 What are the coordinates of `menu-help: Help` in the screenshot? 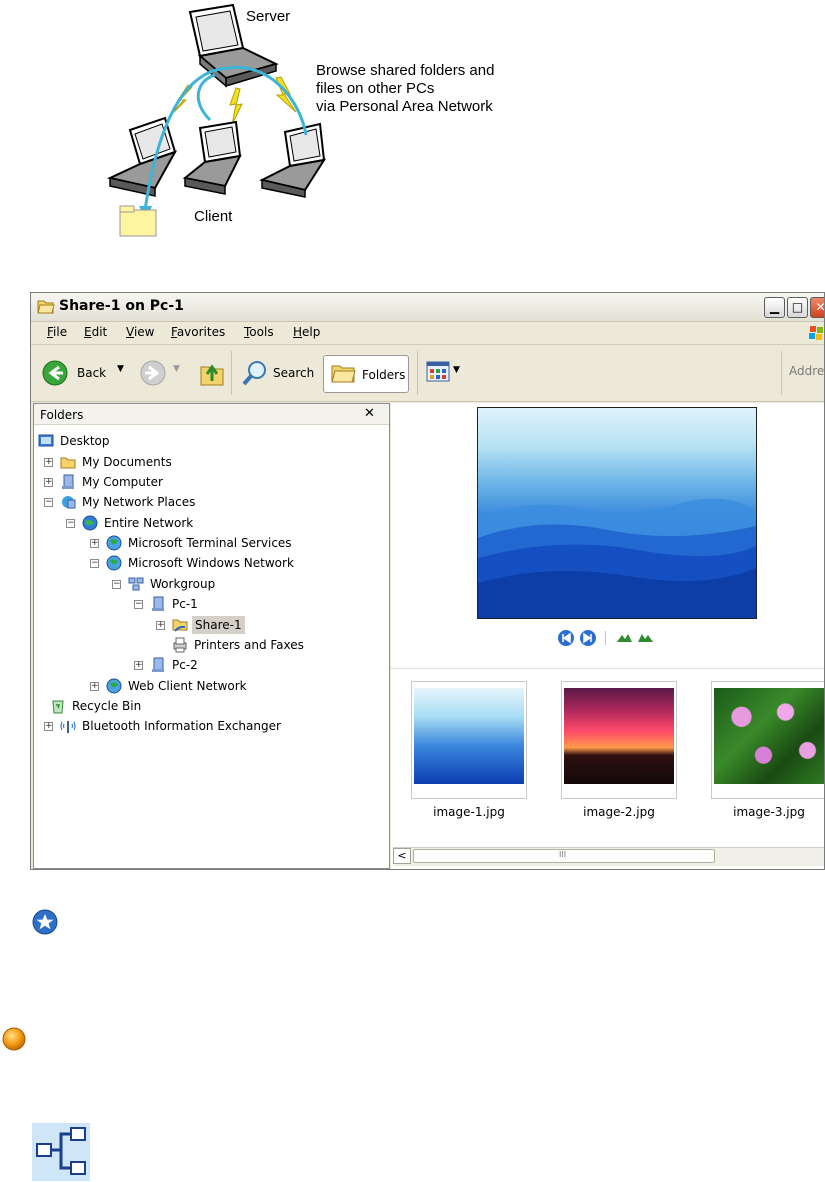 It's located at (306, 332).